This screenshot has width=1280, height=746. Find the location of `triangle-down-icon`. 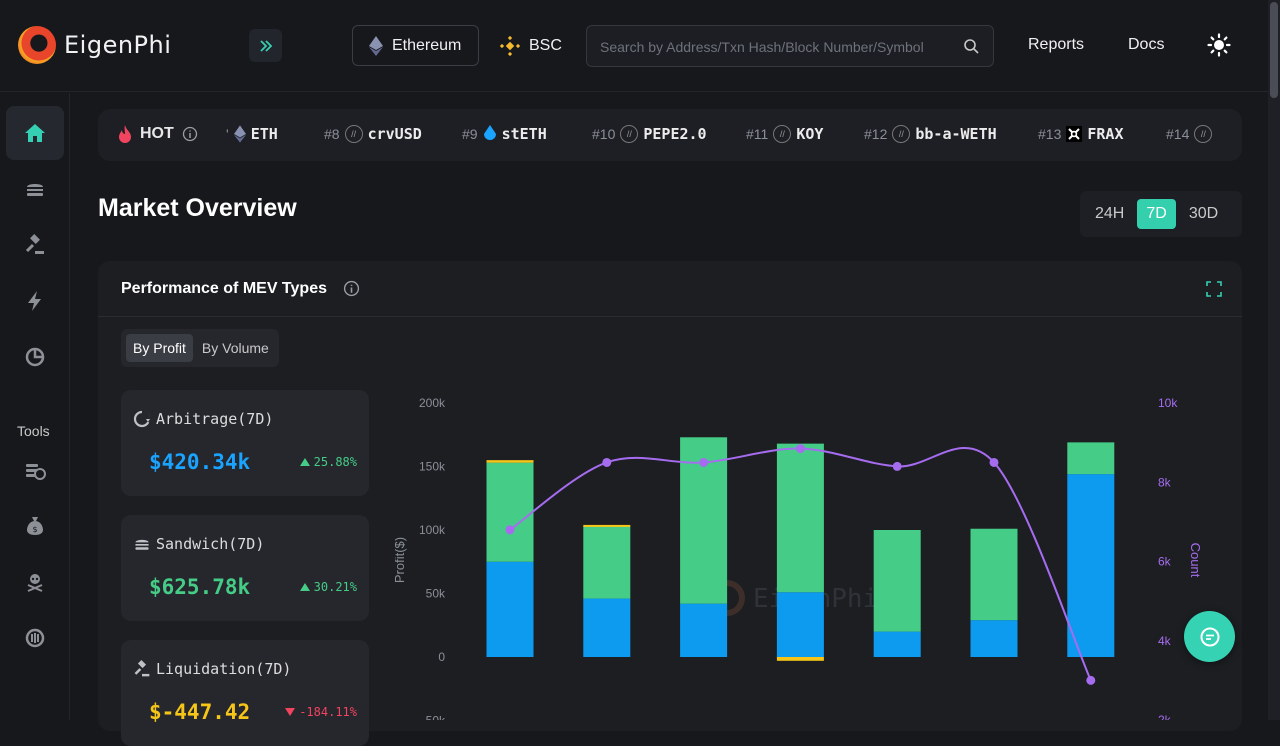

triangle-down-icon is located at coordinates (290, 712).